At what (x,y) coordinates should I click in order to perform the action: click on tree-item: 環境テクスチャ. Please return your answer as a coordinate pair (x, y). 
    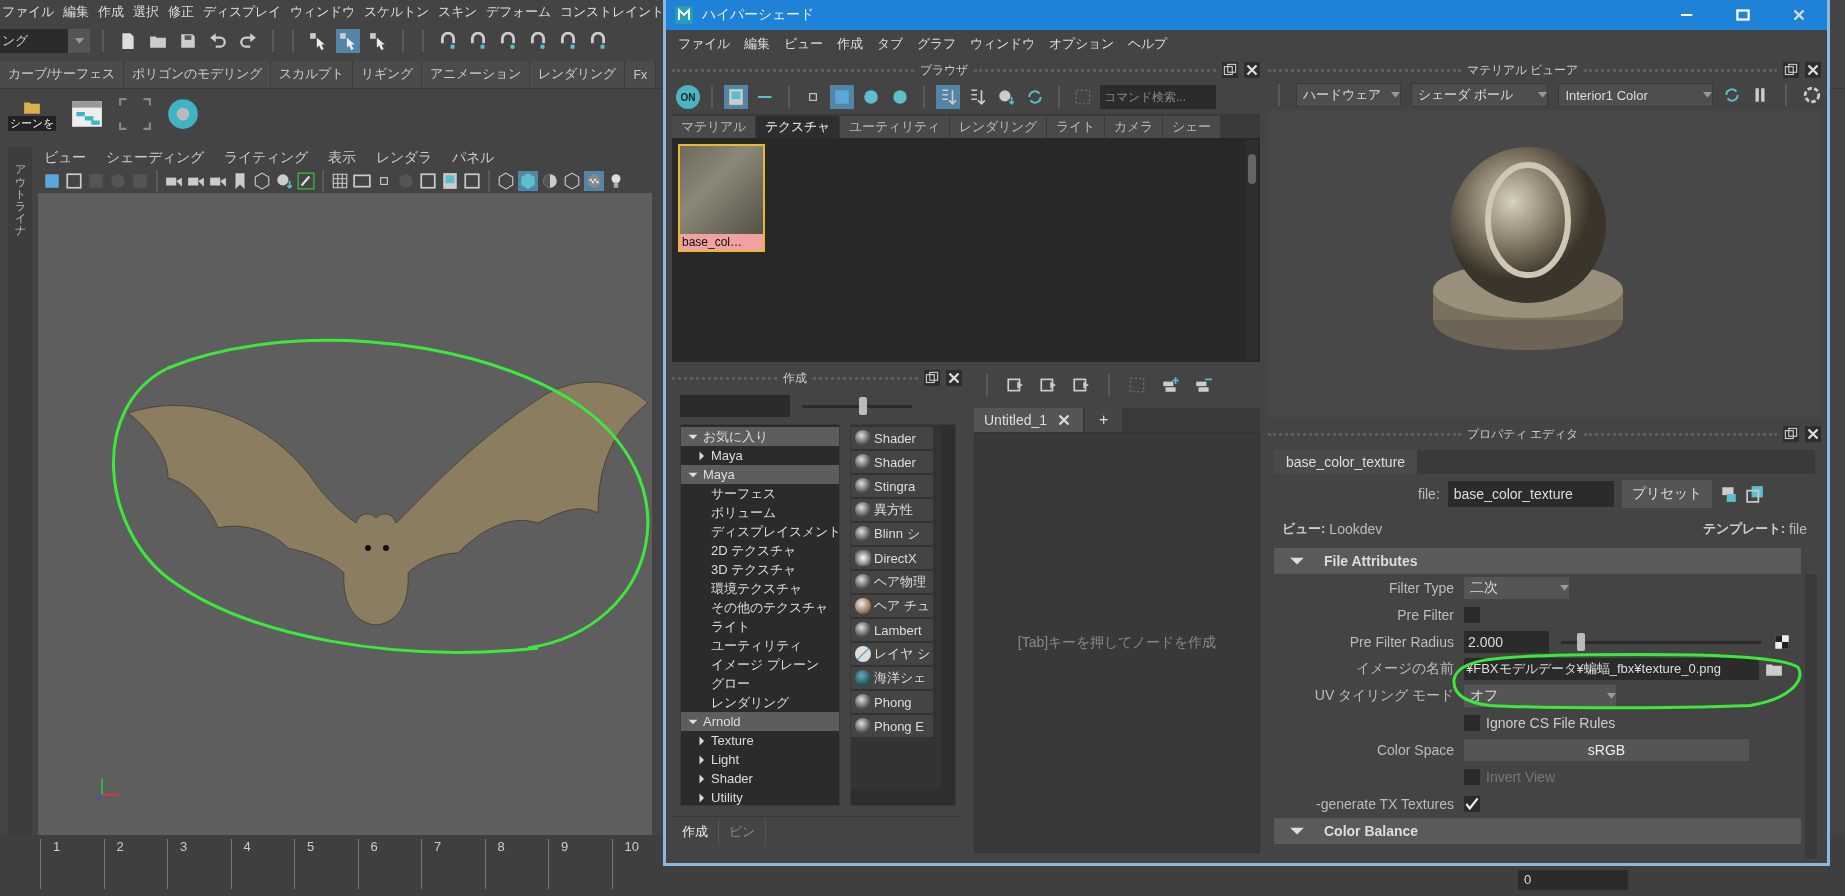
    Looking at the image, I should click on (760, 588).